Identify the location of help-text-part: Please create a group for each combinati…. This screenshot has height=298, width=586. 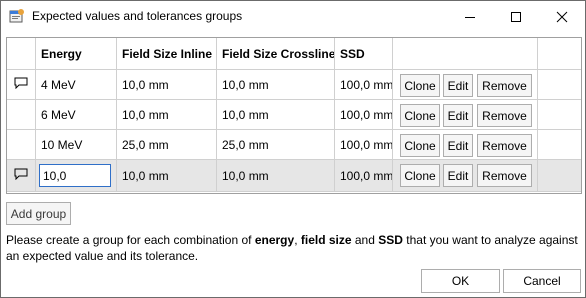
(130, 240).